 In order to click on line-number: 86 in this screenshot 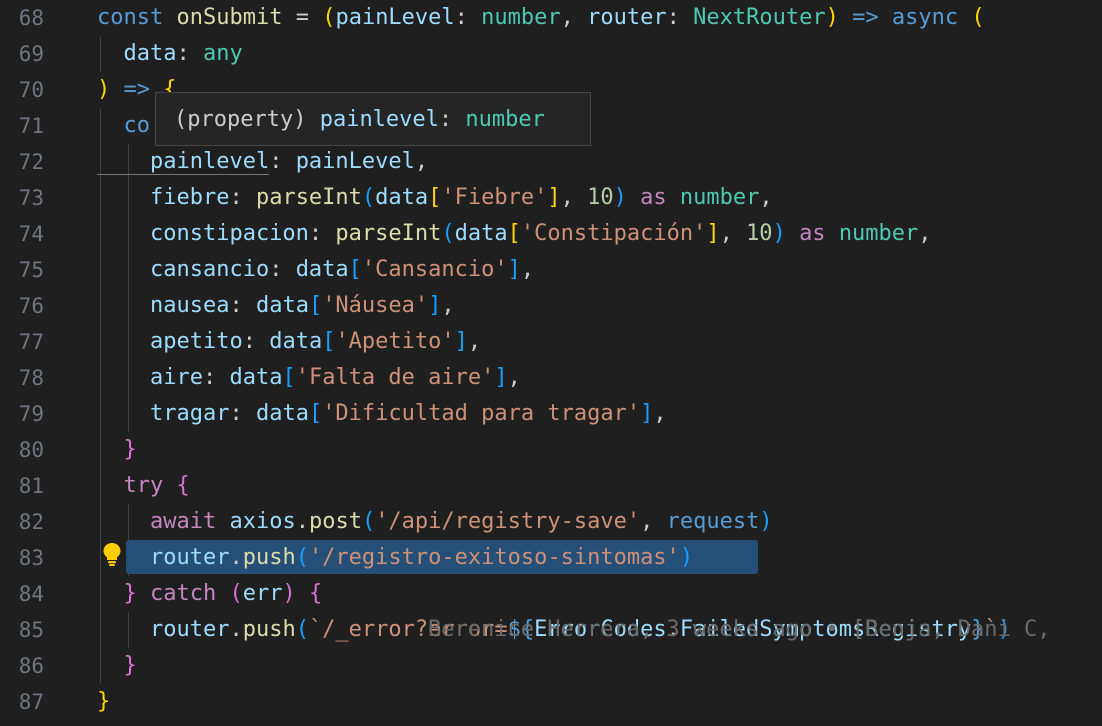, I will do `click(31, 666)`.